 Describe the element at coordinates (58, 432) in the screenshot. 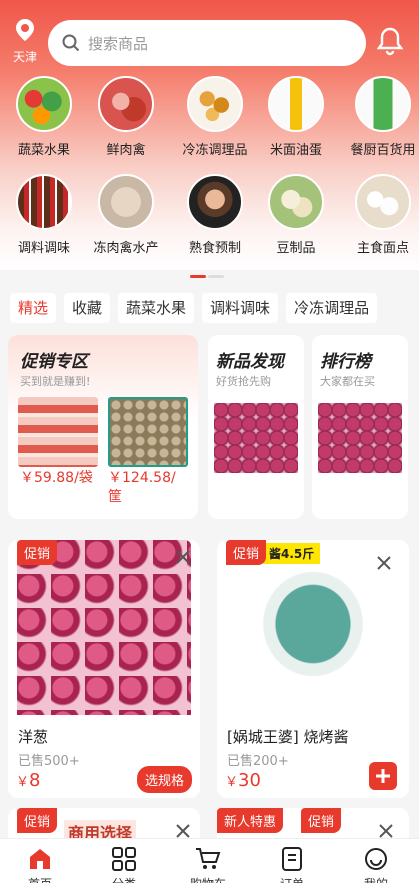

I see `pork-belly-image` at that location.